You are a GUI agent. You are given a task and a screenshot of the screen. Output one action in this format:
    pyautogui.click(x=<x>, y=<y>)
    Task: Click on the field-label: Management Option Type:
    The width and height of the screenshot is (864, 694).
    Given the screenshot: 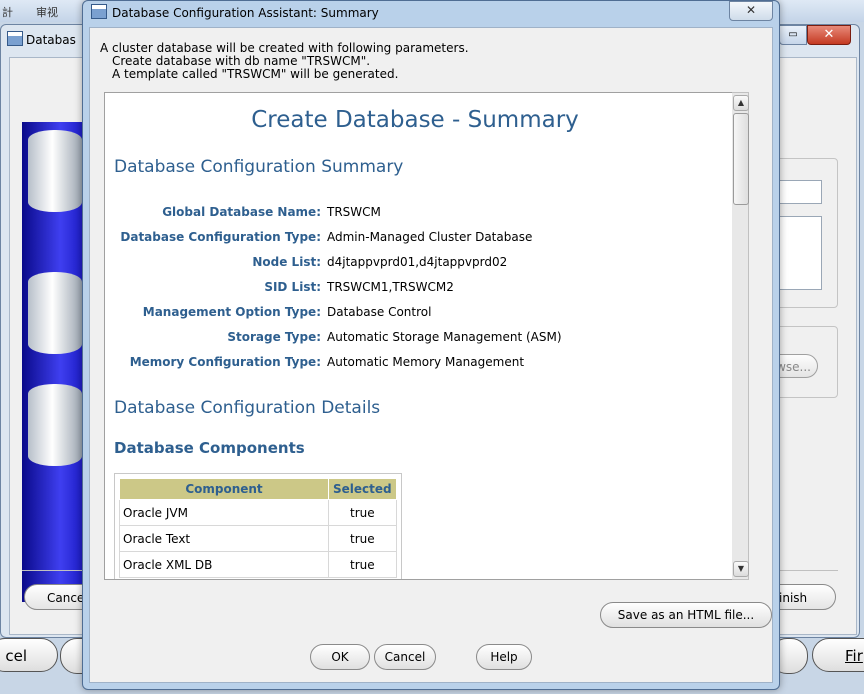 What is the action you would take?
    pyautogui.click(x=231, y=312)
    